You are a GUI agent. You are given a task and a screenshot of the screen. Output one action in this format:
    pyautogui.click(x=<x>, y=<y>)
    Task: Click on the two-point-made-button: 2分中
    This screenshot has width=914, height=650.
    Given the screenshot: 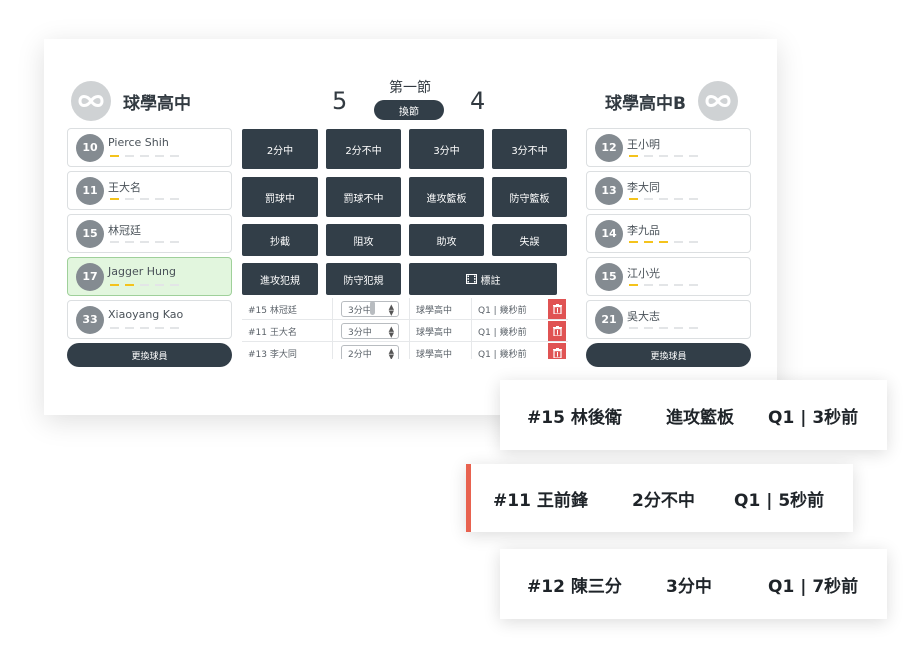 What is the action you would take?
    pyautogui.click(x=280, y=149)
    